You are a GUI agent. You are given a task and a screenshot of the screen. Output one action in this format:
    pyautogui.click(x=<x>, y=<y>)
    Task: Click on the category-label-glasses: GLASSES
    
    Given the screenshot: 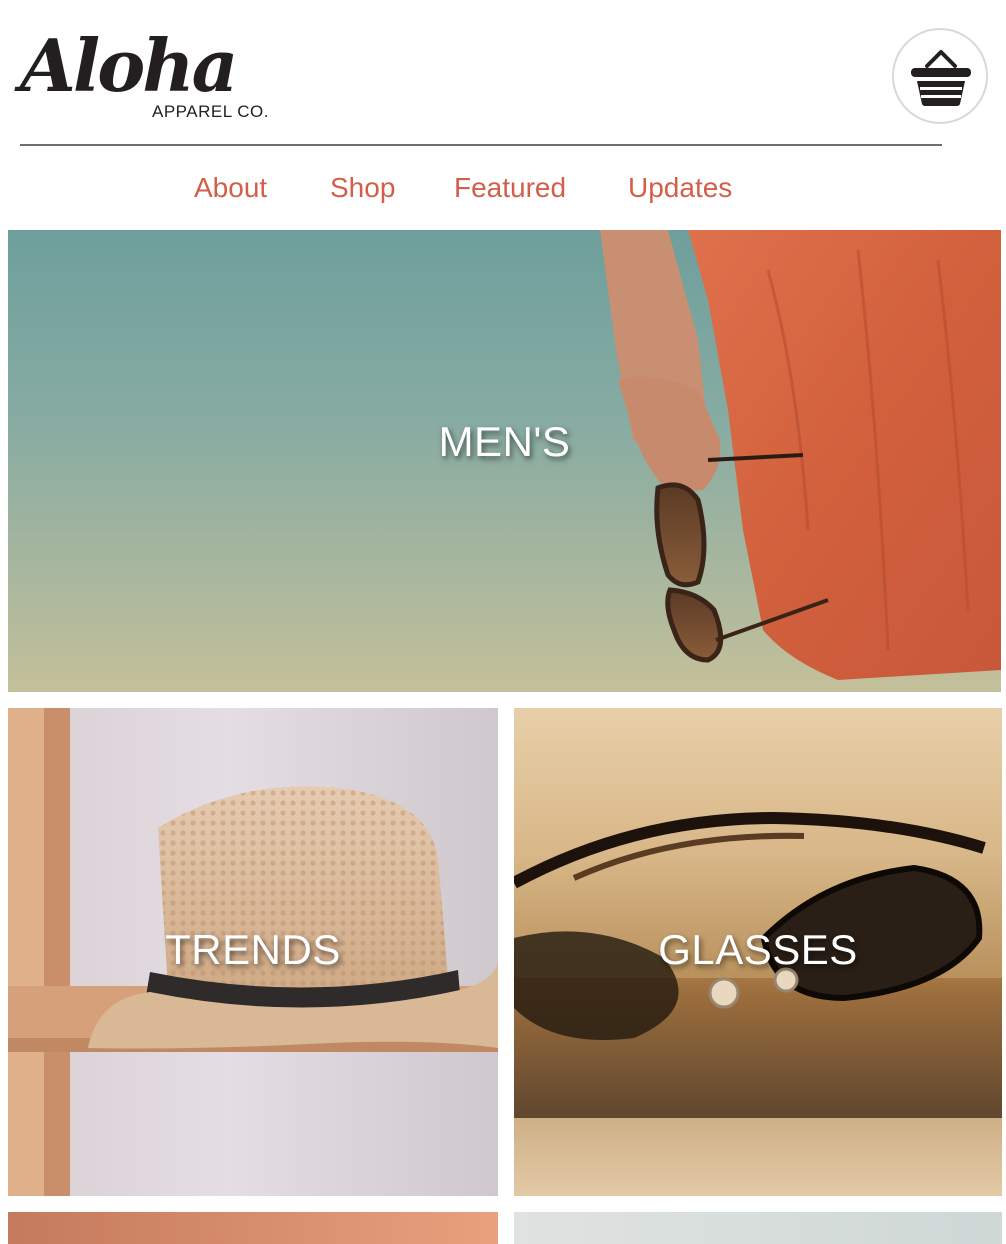 What is the action you would take?
    pyautogui.click(x=758, y=949)
    